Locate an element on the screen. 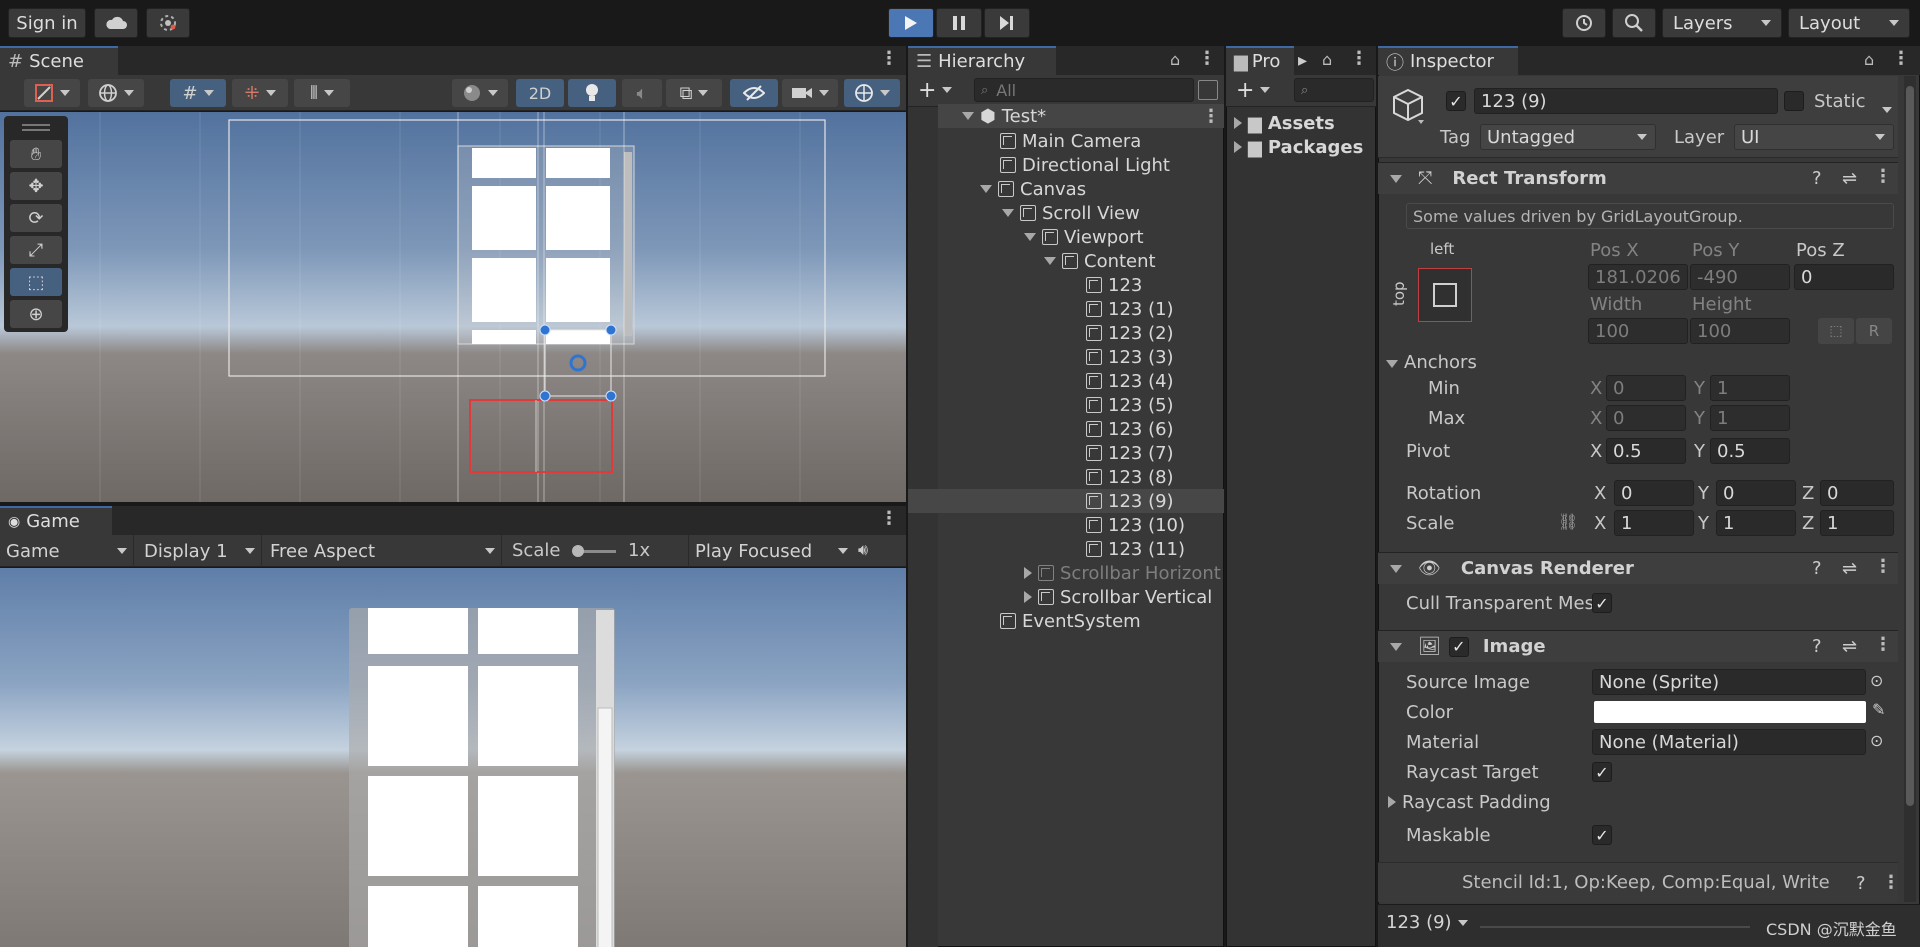 This screenshot has height=947, width=1920. collab-button is located at coordinates (168, 23).